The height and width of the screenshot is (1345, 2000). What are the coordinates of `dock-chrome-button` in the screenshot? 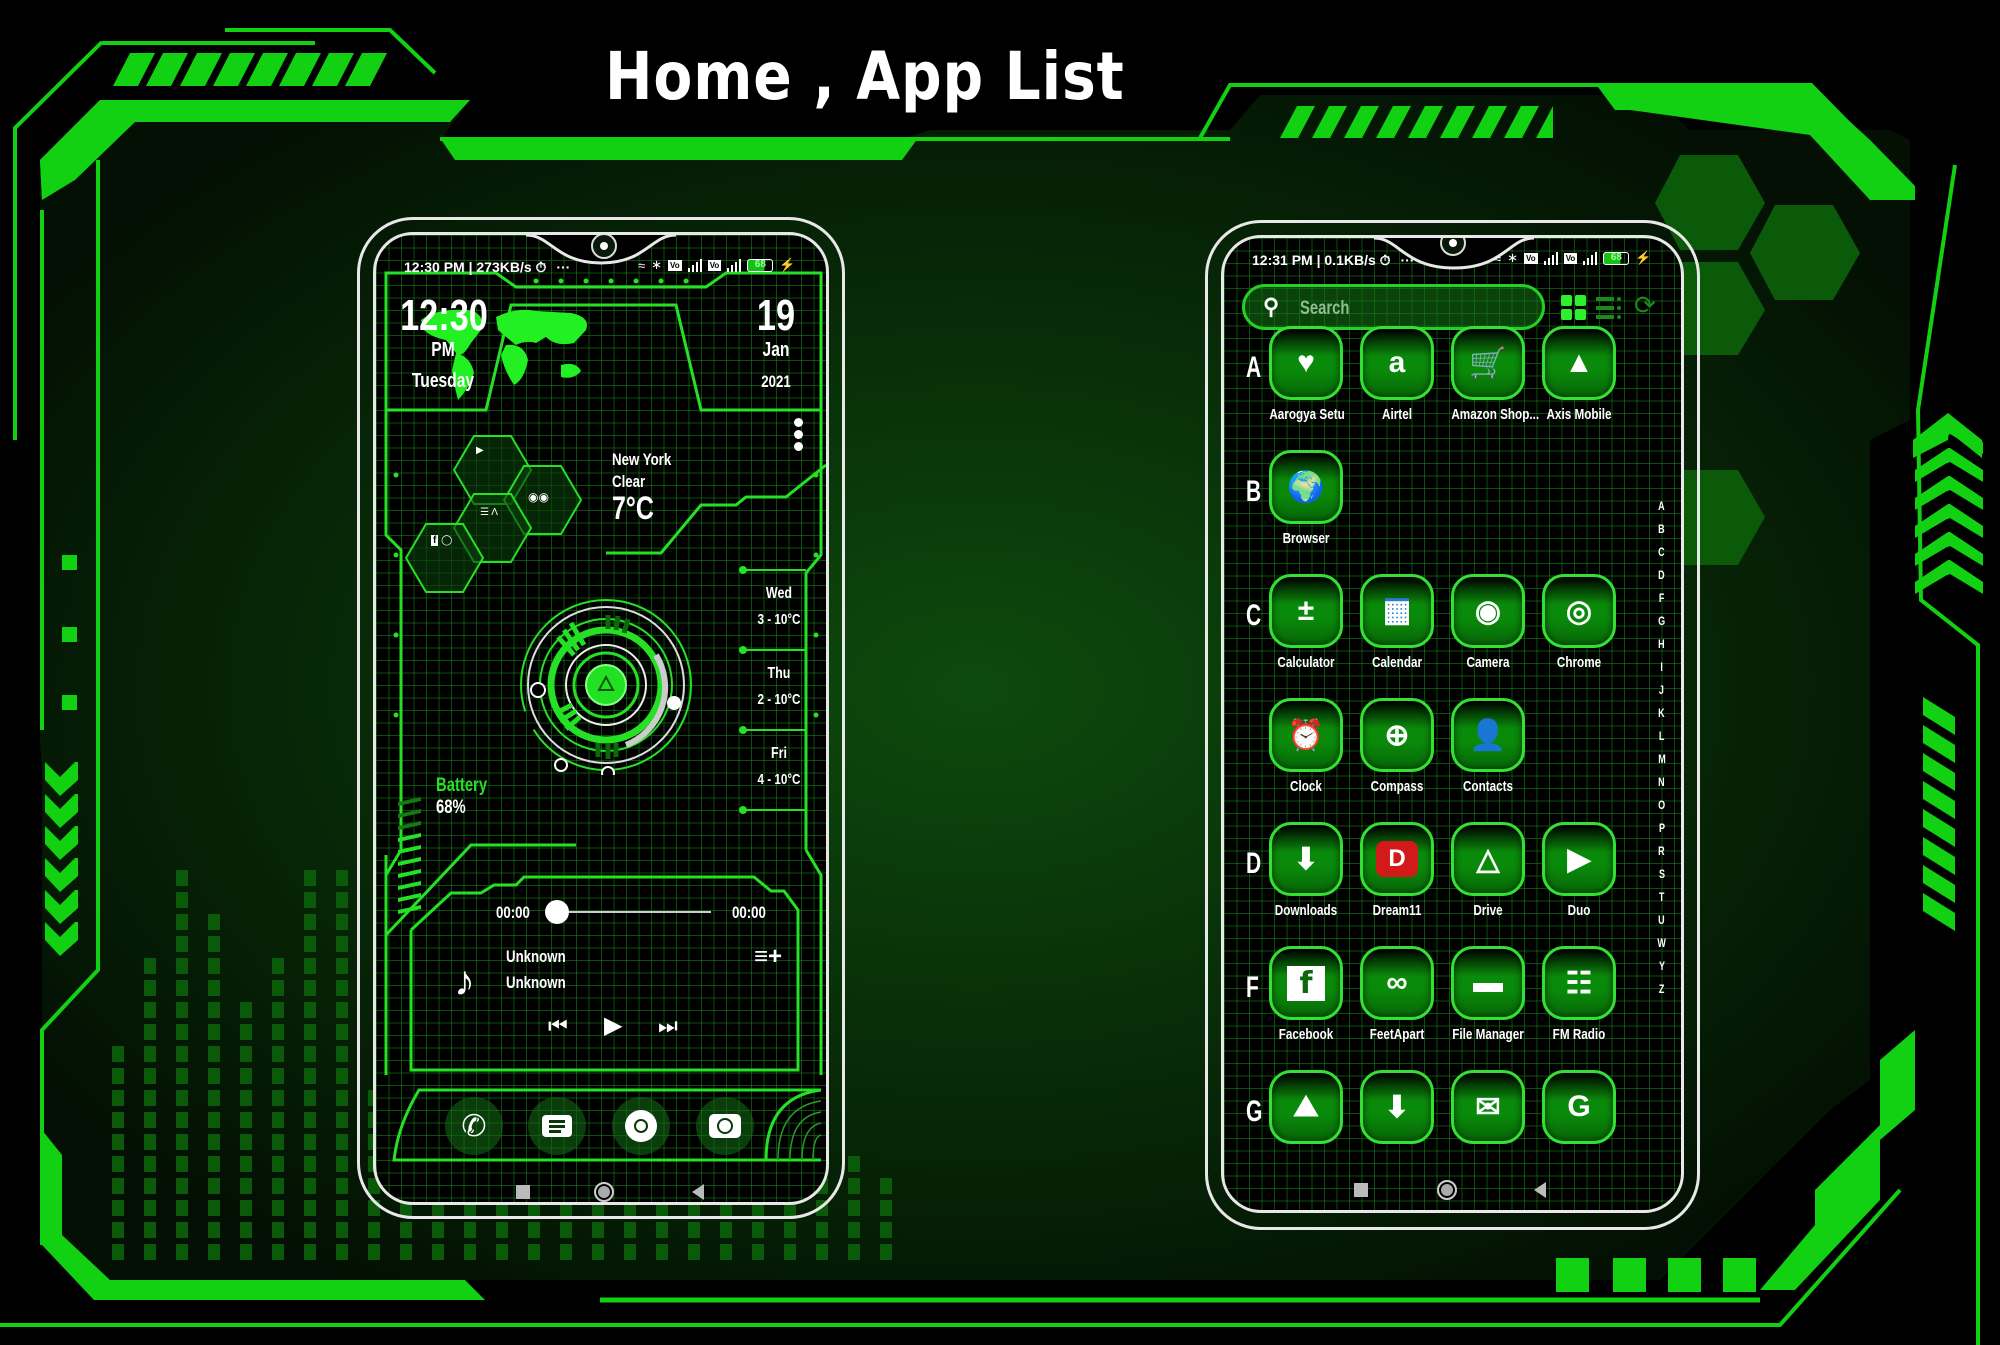 It's located at (641, 1126).